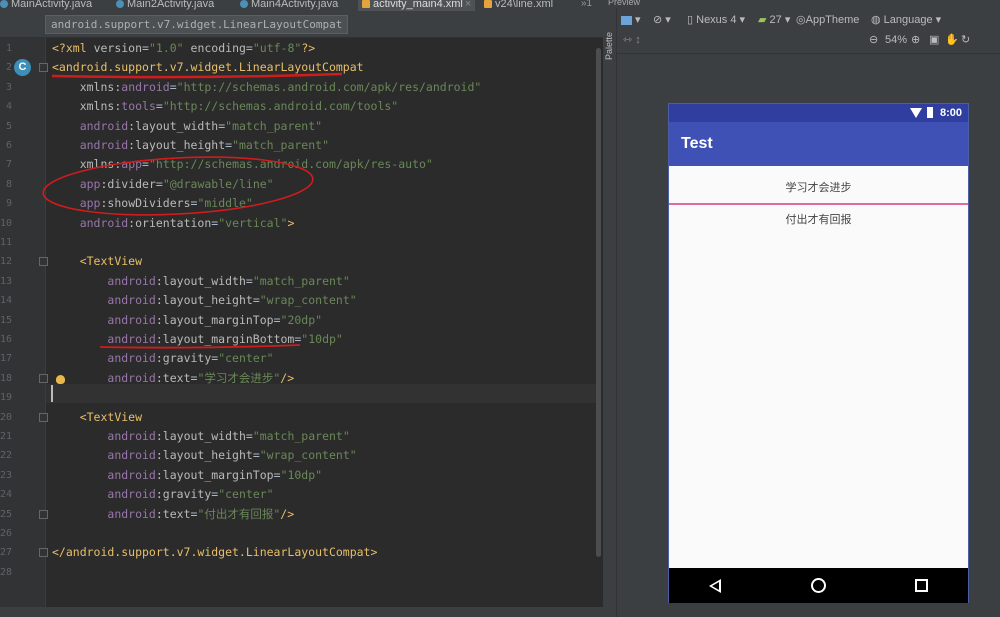  What do you see at coordinates (610, 312) in the screenshot?
I see `palette-strip: Palette` at bounding box center [610, 312].